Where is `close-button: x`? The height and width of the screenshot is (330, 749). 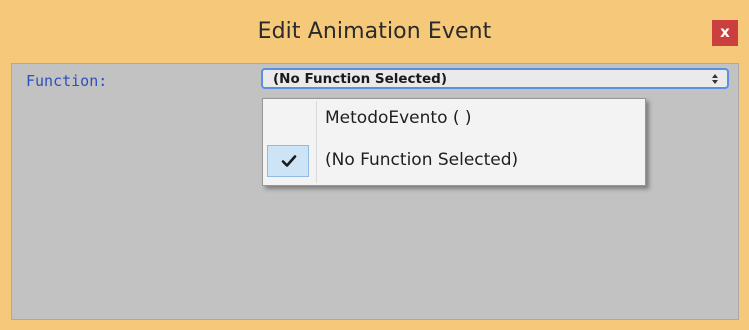 close-button: x is located at coordinates (725, 33).